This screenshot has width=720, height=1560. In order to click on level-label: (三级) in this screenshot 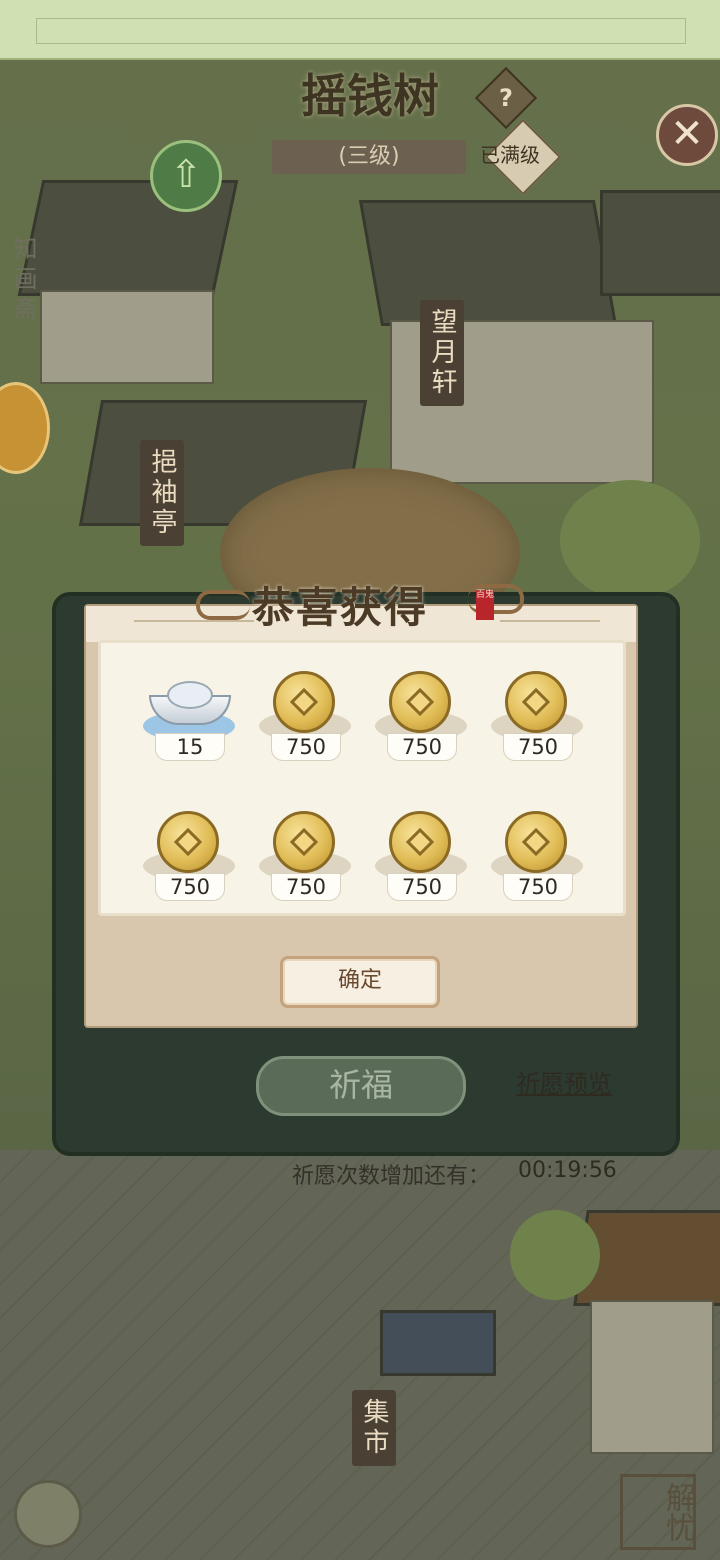, I will do `click(369, 157)`.